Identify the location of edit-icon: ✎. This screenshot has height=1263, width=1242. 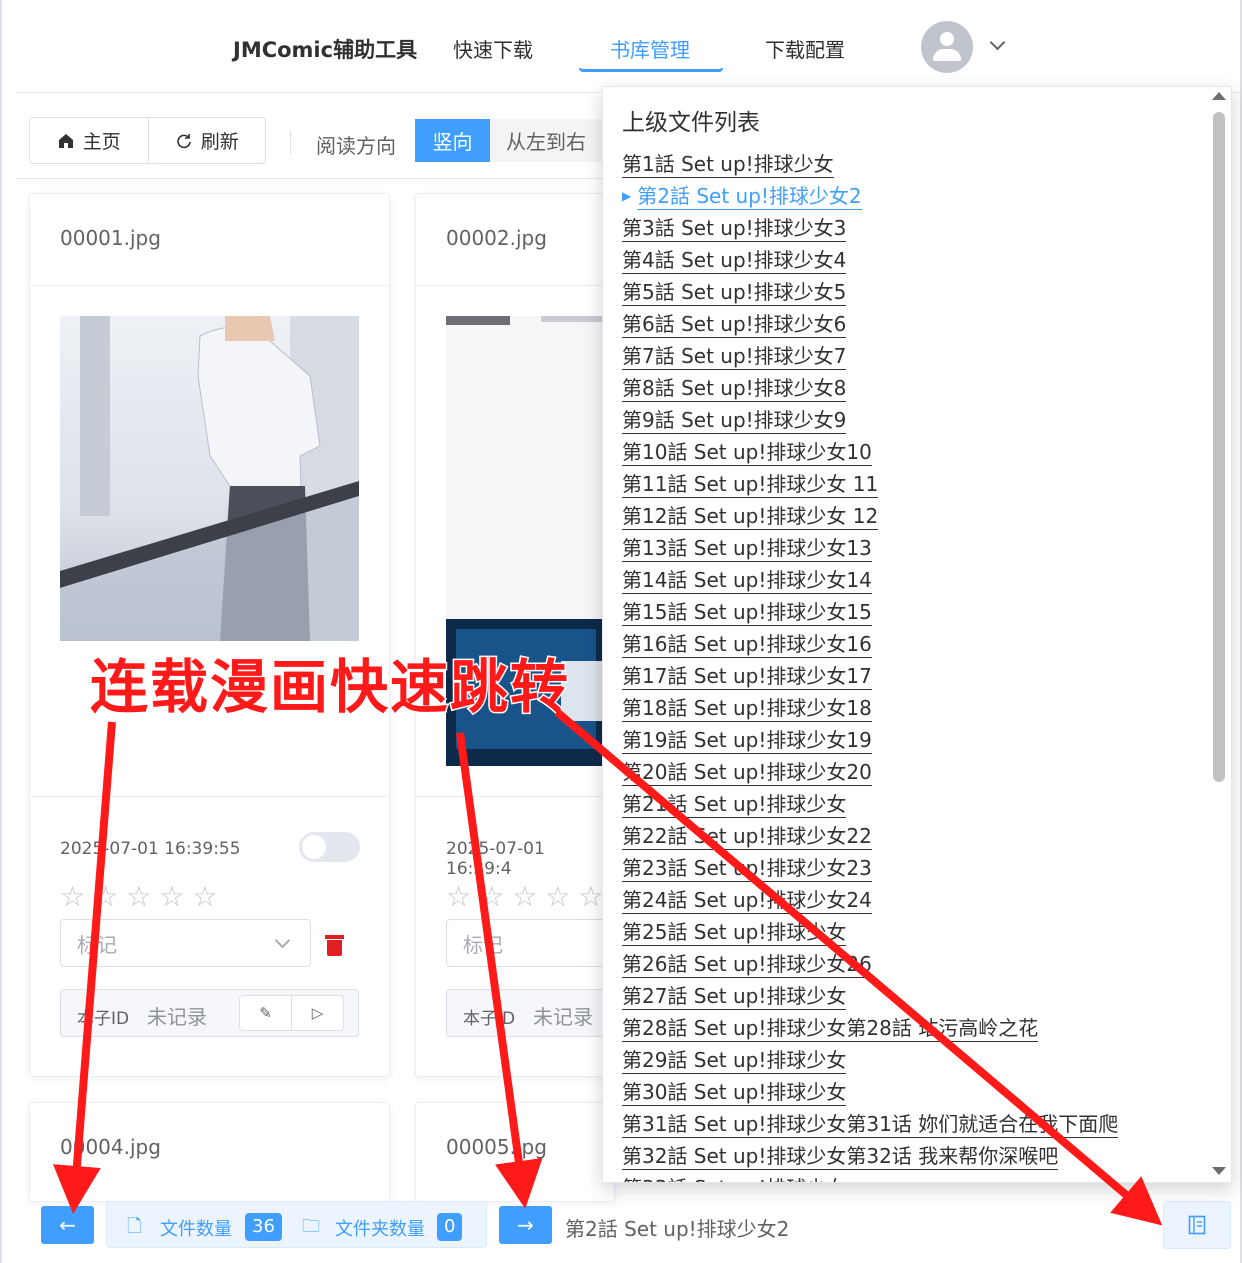
(265, 1013).